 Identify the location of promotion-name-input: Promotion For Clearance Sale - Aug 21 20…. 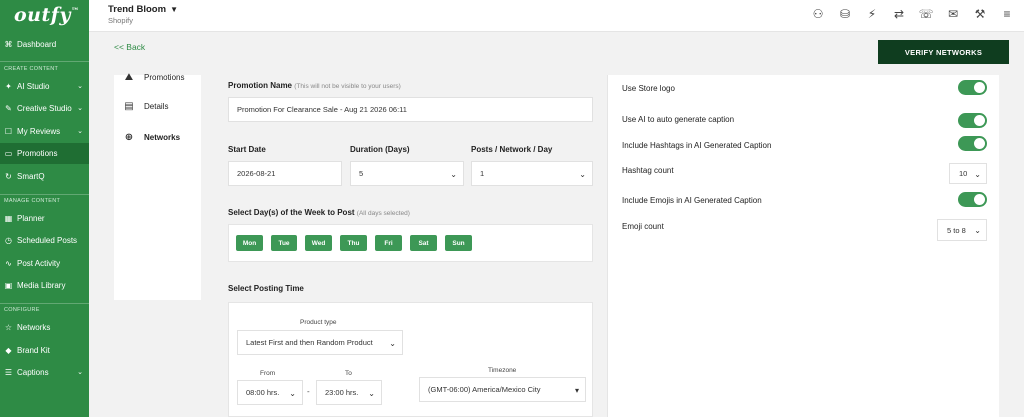
(410, 109).